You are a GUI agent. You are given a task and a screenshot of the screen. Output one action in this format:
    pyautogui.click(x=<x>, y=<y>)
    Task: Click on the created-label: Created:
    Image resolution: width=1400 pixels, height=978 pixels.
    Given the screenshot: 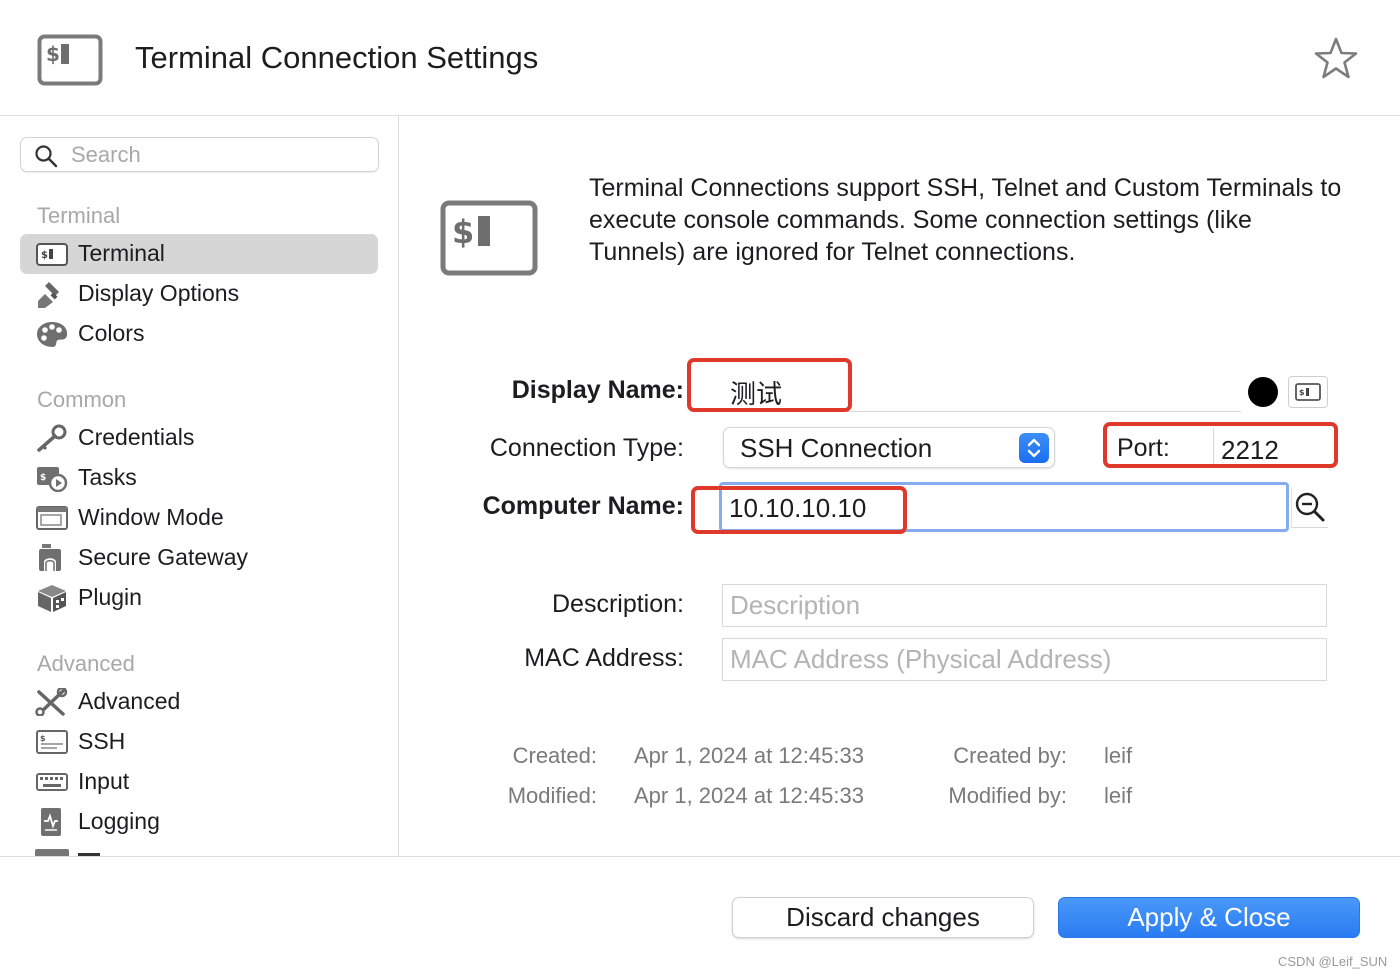 What is the action you would take?
    pyautogui.click(x=554, y=755)
    